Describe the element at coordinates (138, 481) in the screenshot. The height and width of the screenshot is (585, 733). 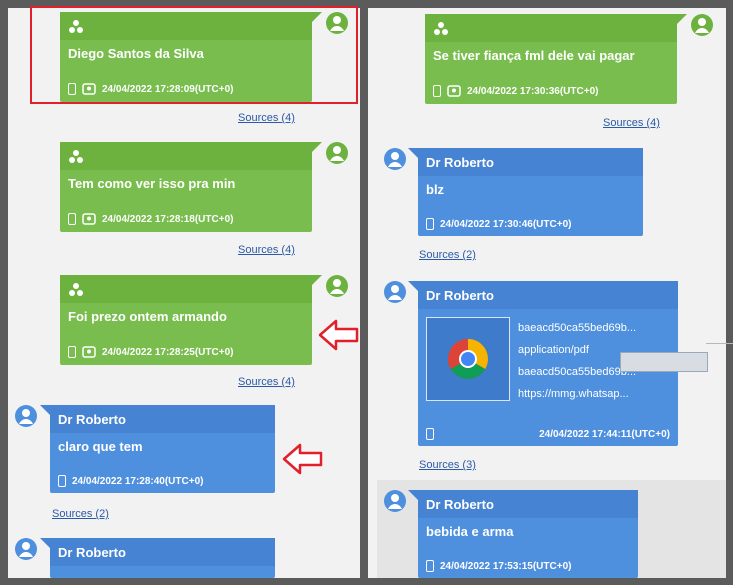
I see `message-timestamp: 24/04/2022 17:28:40(UTC+0)` at that location.